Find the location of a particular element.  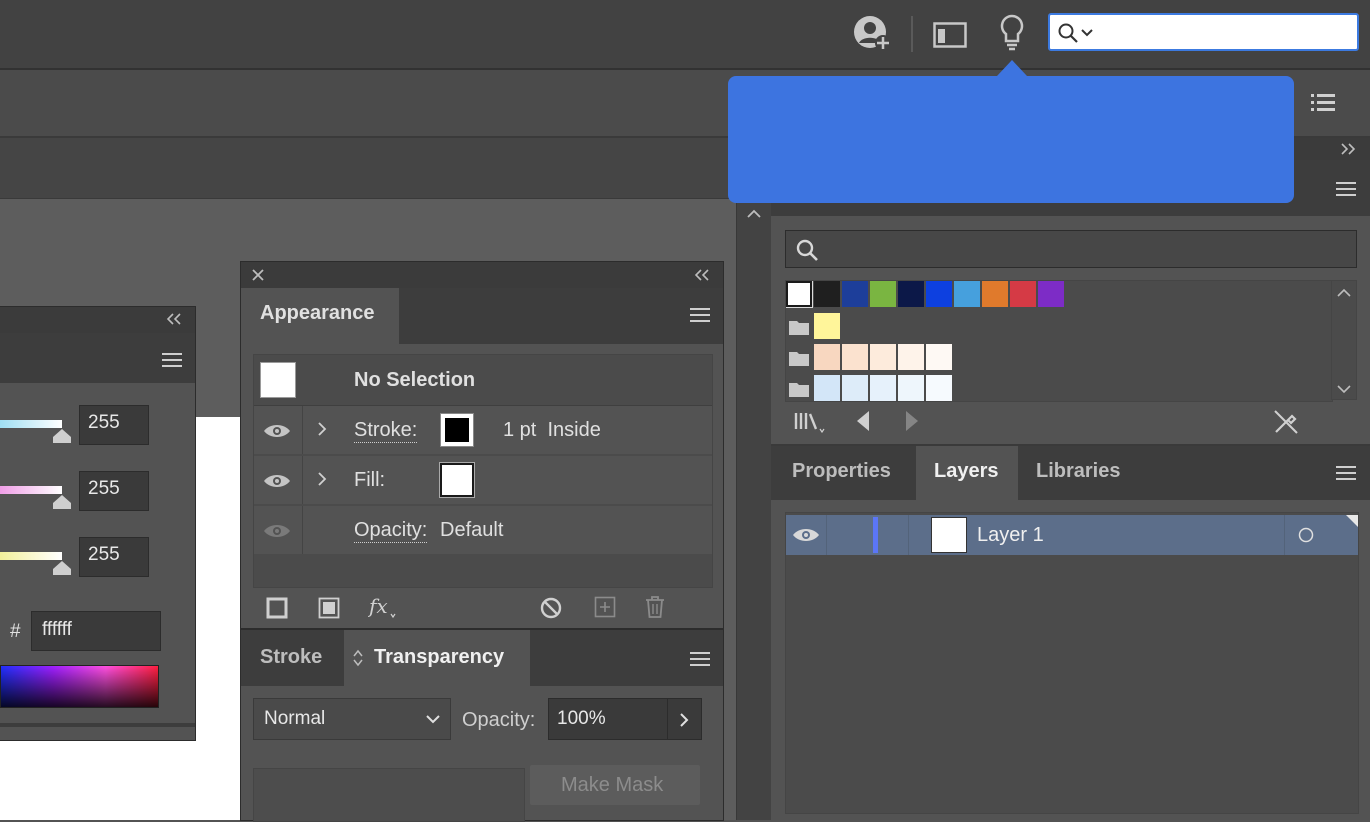

tab-transparency: Transparency is located at coordinates (437, 658).